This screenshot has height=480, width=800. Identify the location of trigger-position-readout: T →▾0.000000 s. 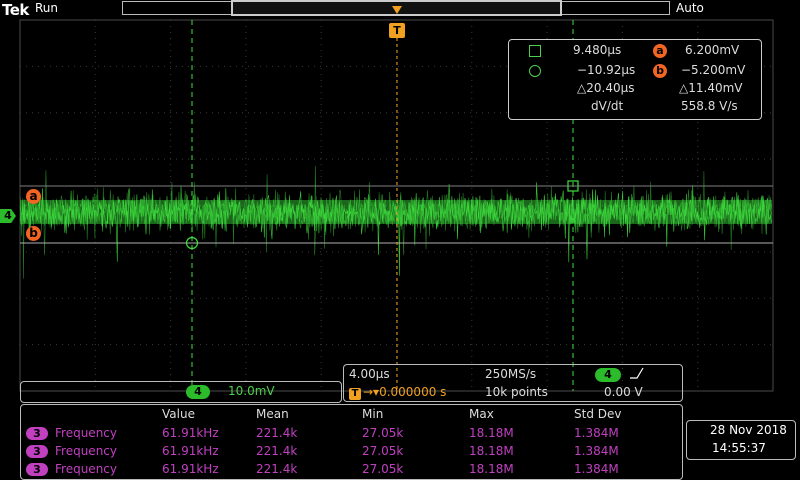
(397, 392).